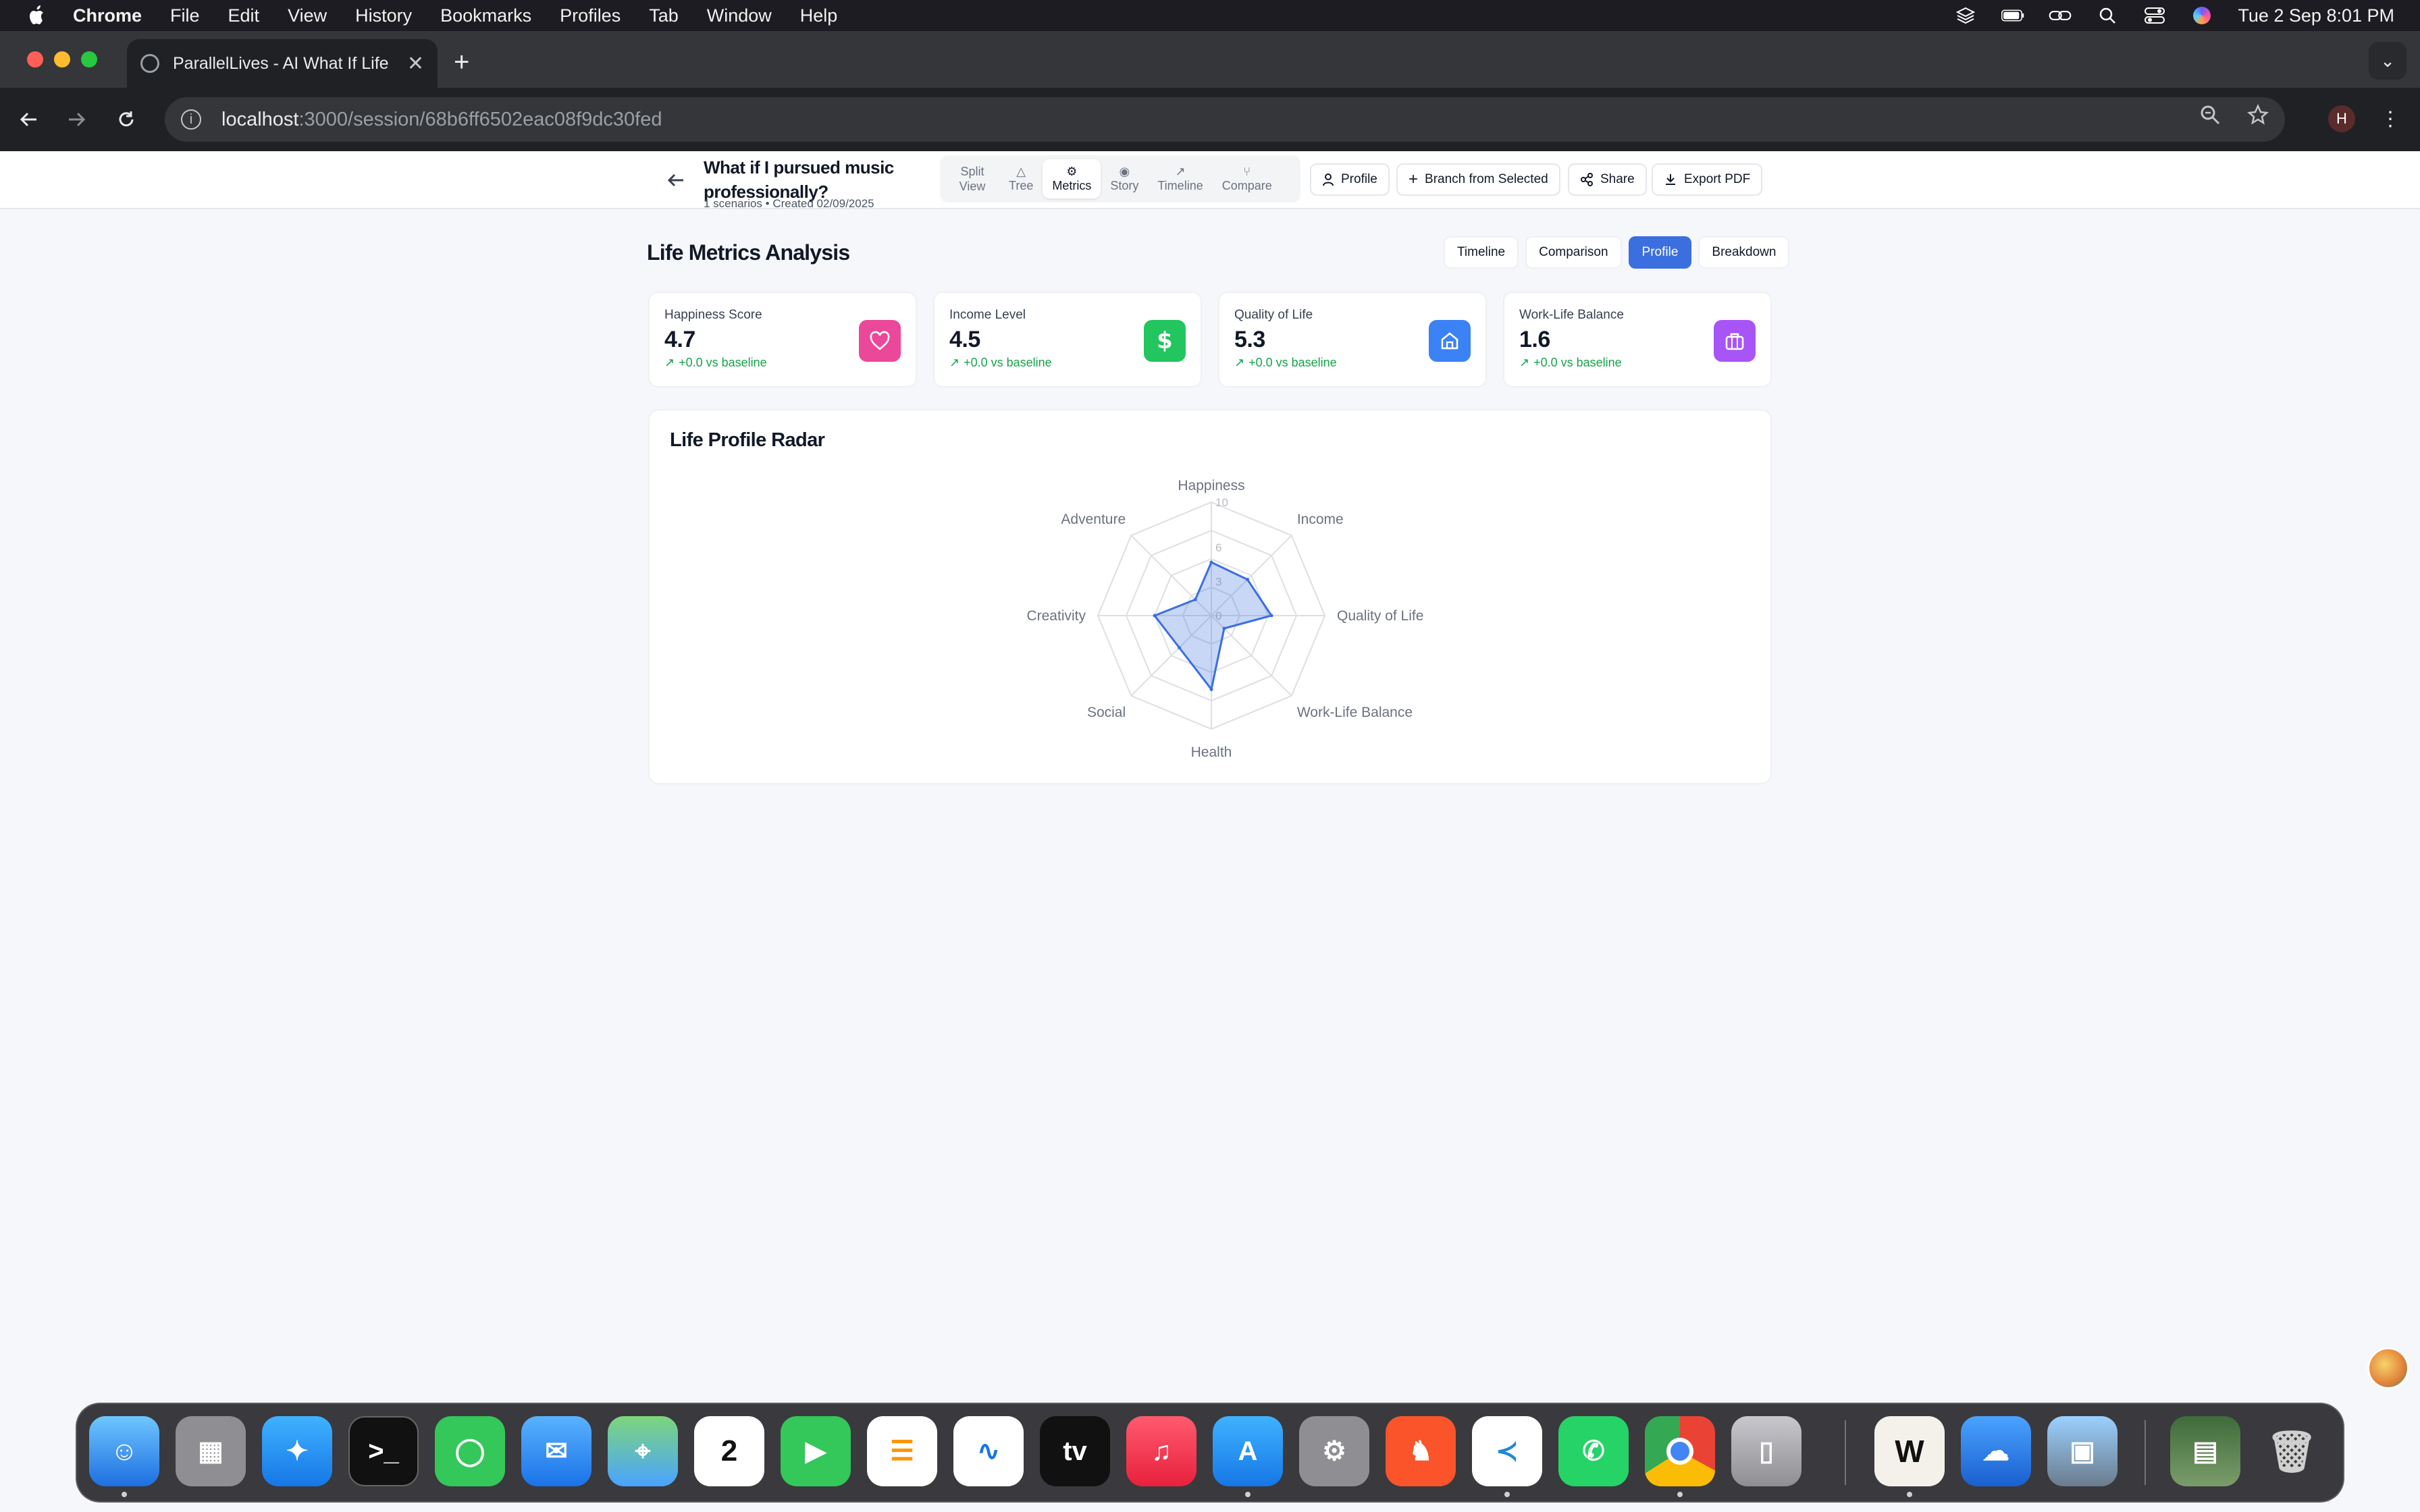 The height and width of the screenshot is (1512, 2420). Describe the element at coordinates (2387, 61) in the screenshot. I see `tab-search-button: ⌄` at that location.